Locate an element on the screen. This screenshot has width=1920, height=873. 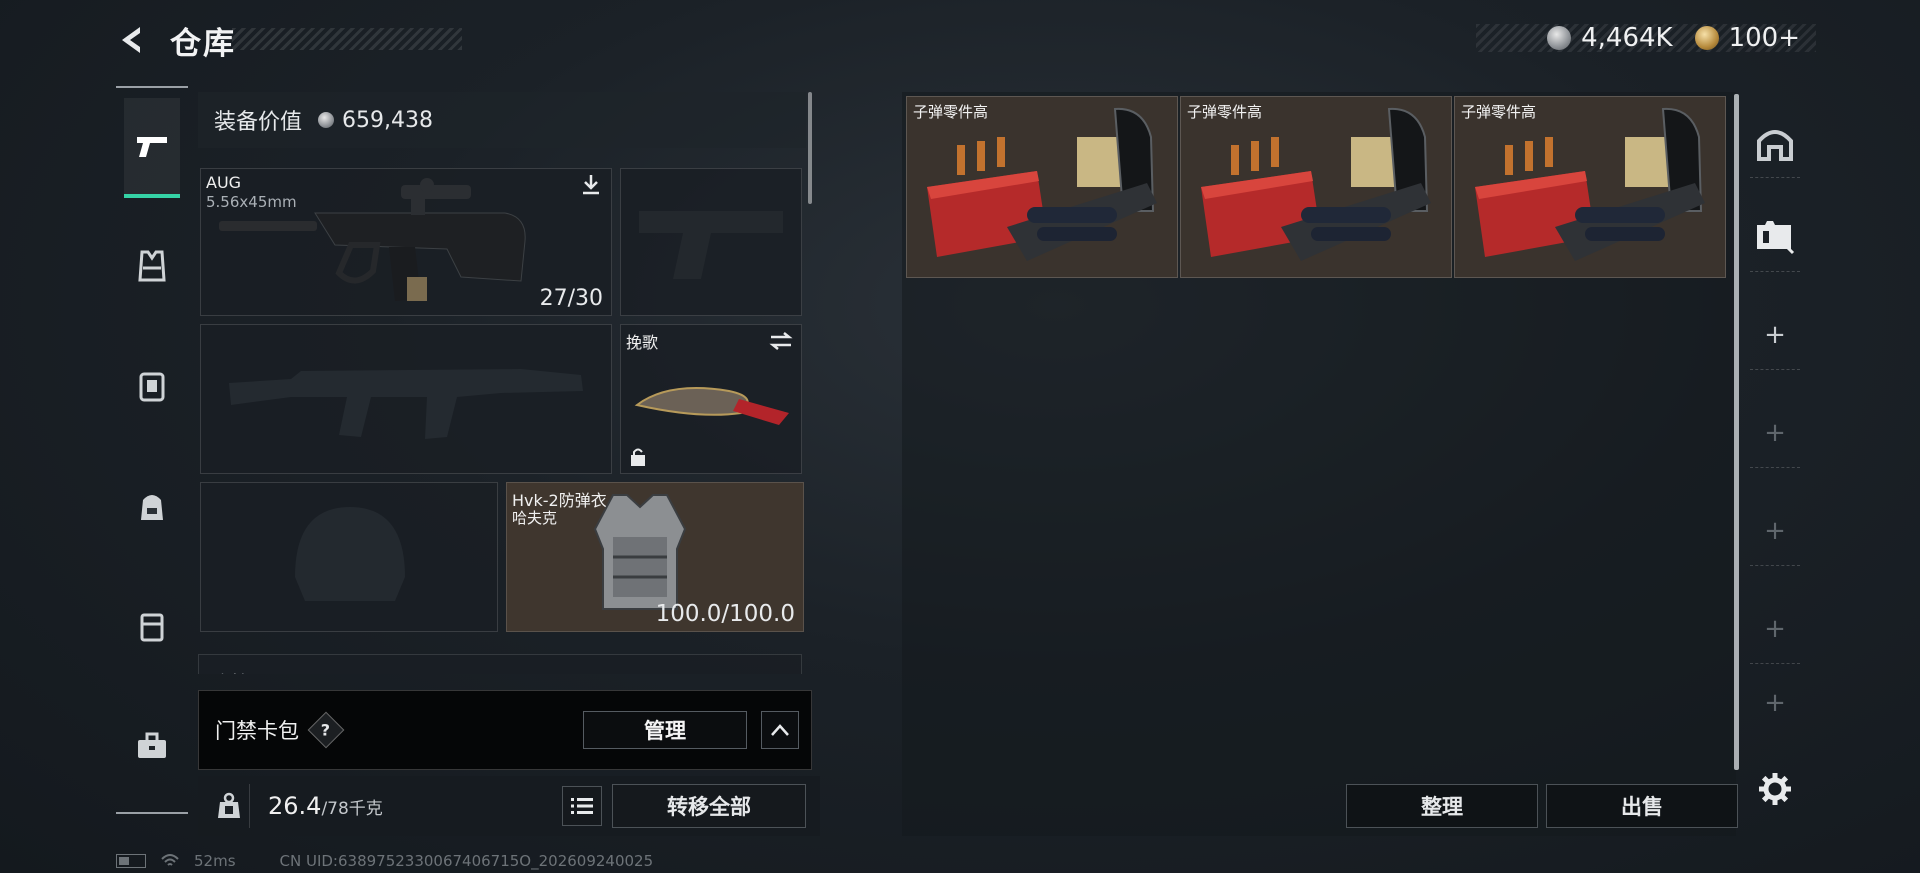
weight-icon is located at coordinates (228, 805).